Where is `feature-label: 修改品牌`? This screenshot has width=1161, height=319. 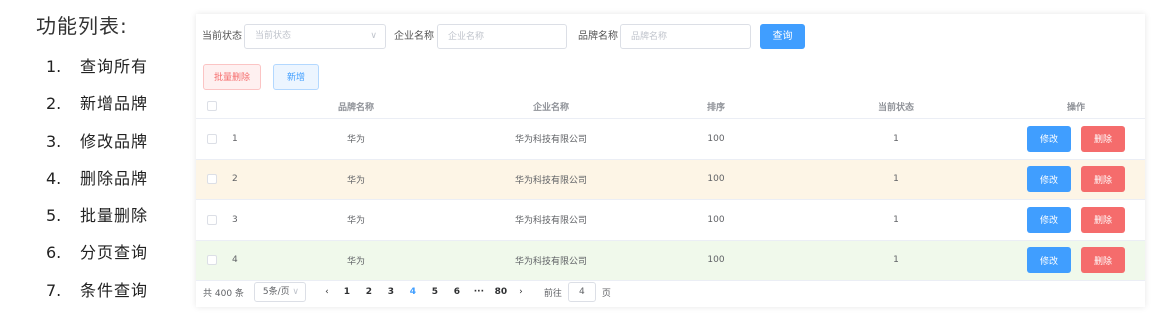 feature-label: 修改品牌 is located at coordinates (114, 141).